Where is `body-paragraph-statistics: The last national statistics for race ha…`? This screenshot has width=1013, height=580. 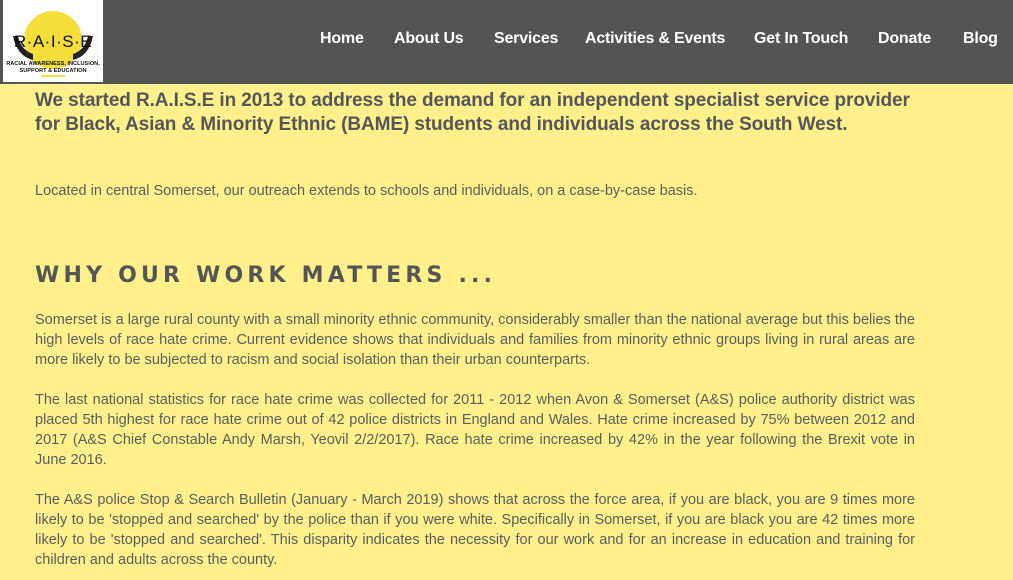 body-paragraph-statistics: The last national statistics for race ha… is located at coordinates (475, 430).